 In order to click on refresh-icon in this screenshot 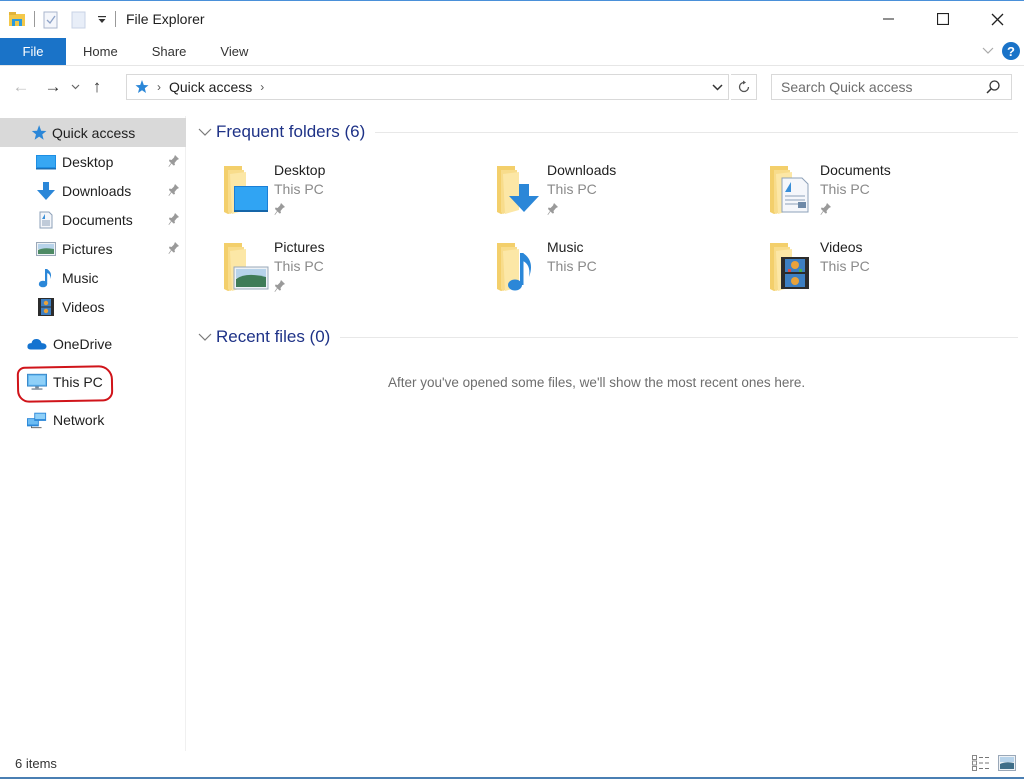, I will do `click(743, 86)`.